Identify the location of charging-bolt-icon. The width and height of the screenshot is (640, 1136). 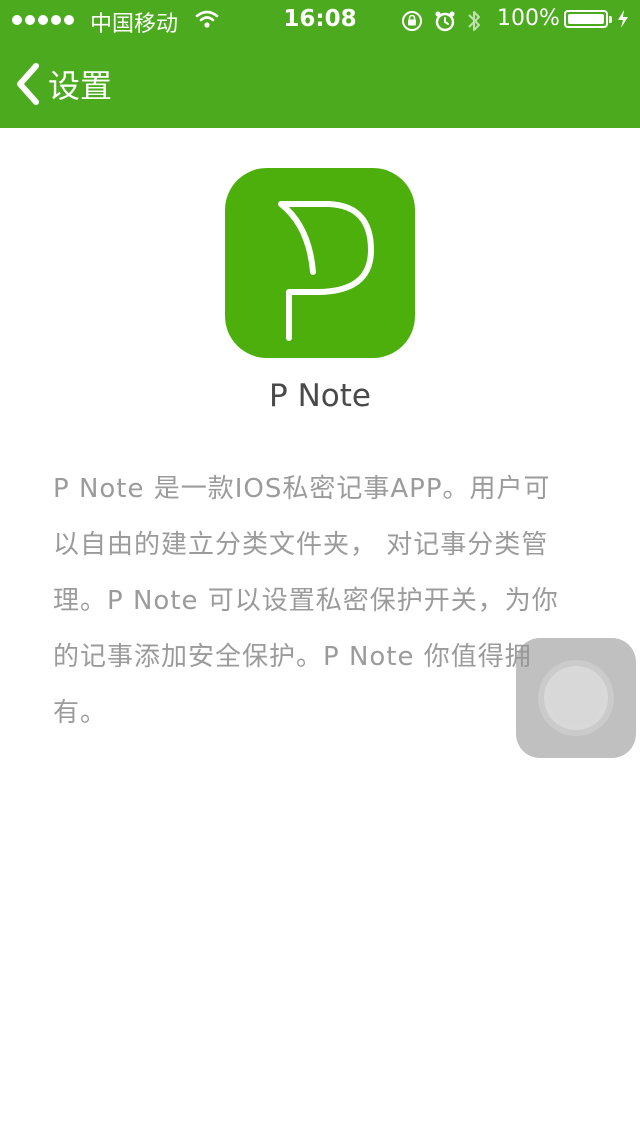
(623, 19).